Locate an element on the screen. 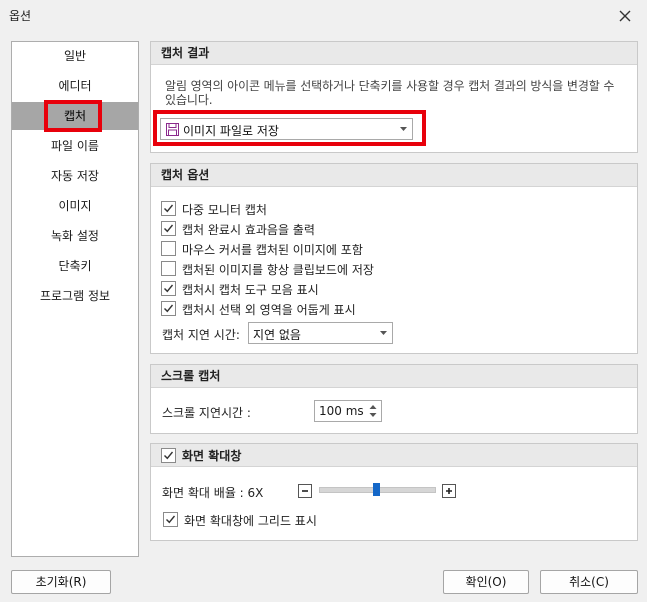 This screenshot has height=602, width=647. checkbox-label: 캡처시 선택 외 영역을 어둡게 표시 is located at coordinates (269, 310).